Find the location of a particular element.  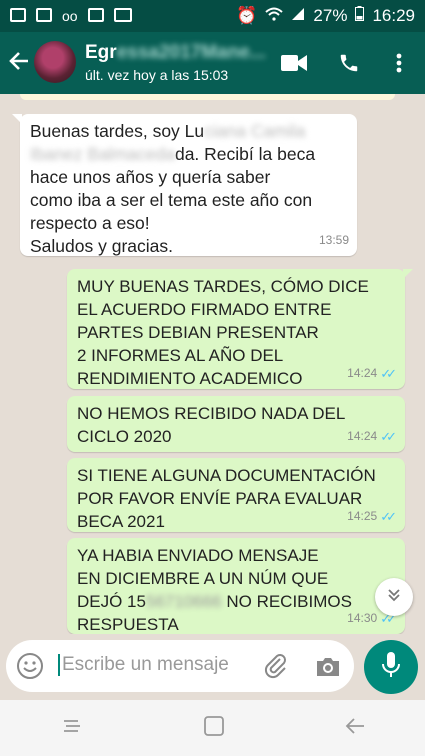

checkbox-notification-icon is located at coordinates (44, 15).